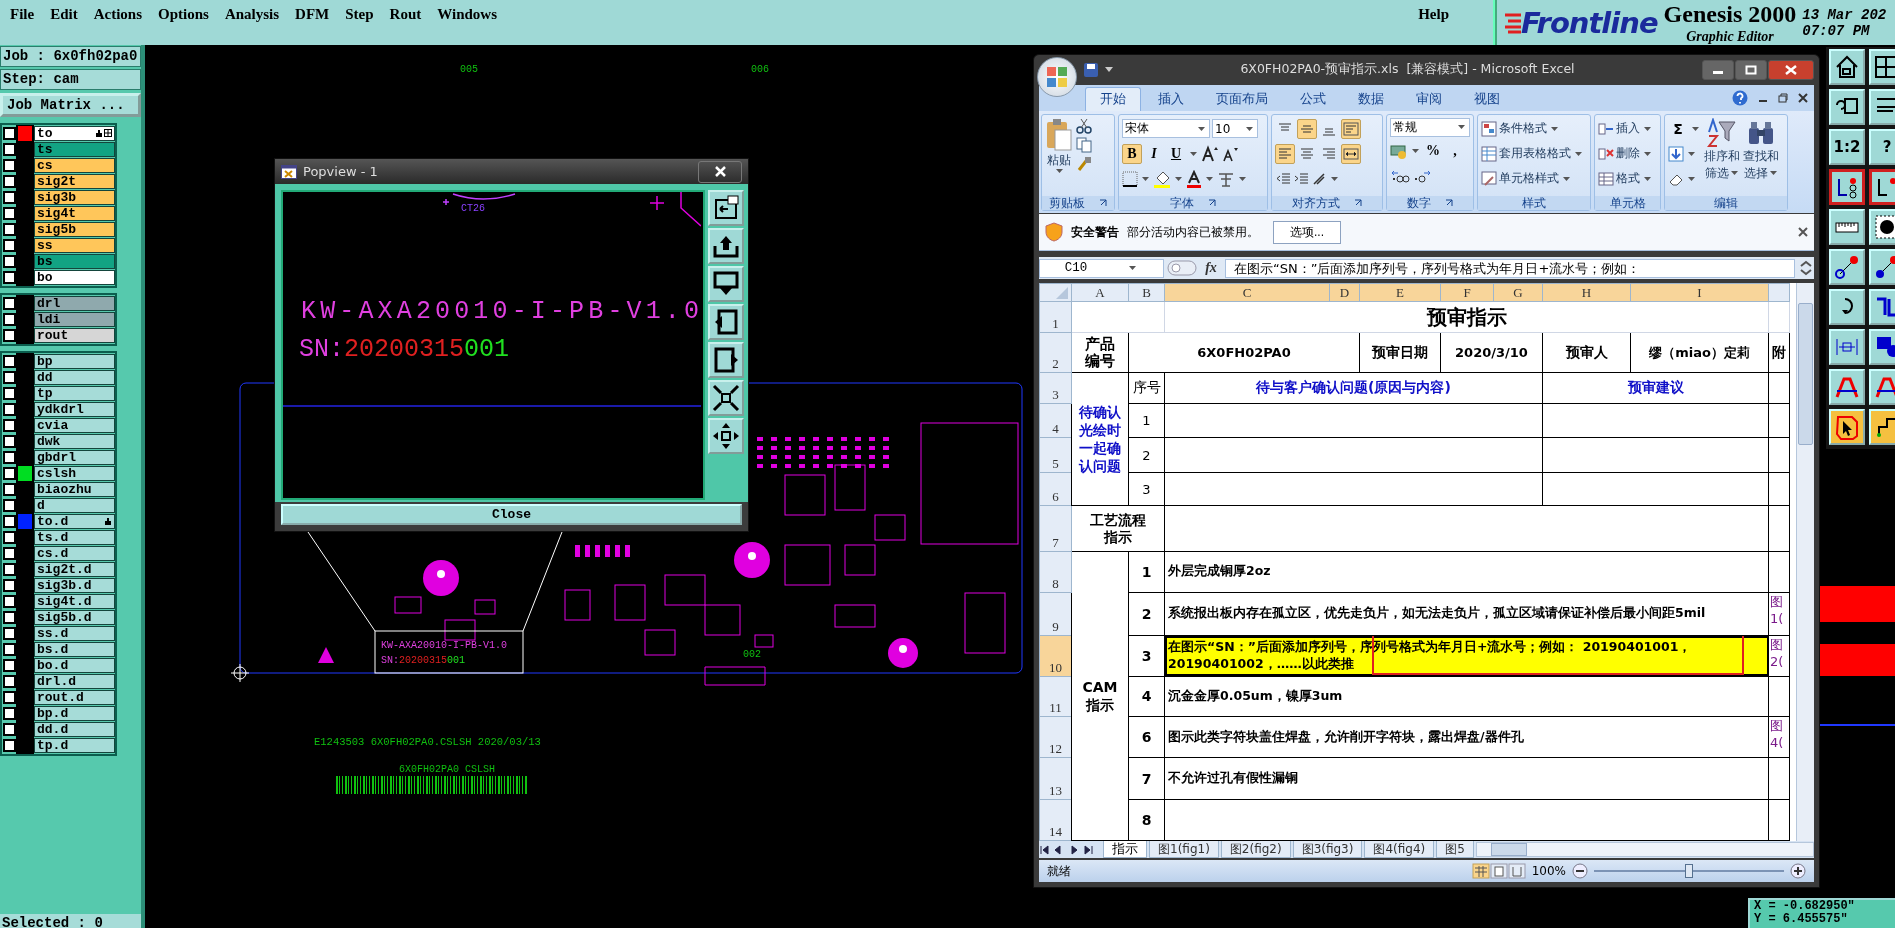 This screenshot has height=928, width=1895. What do you see at coordinates (1351, 128) in the screenshot?
I see `wrap-text-icon` at bounding box center [1351, 128].